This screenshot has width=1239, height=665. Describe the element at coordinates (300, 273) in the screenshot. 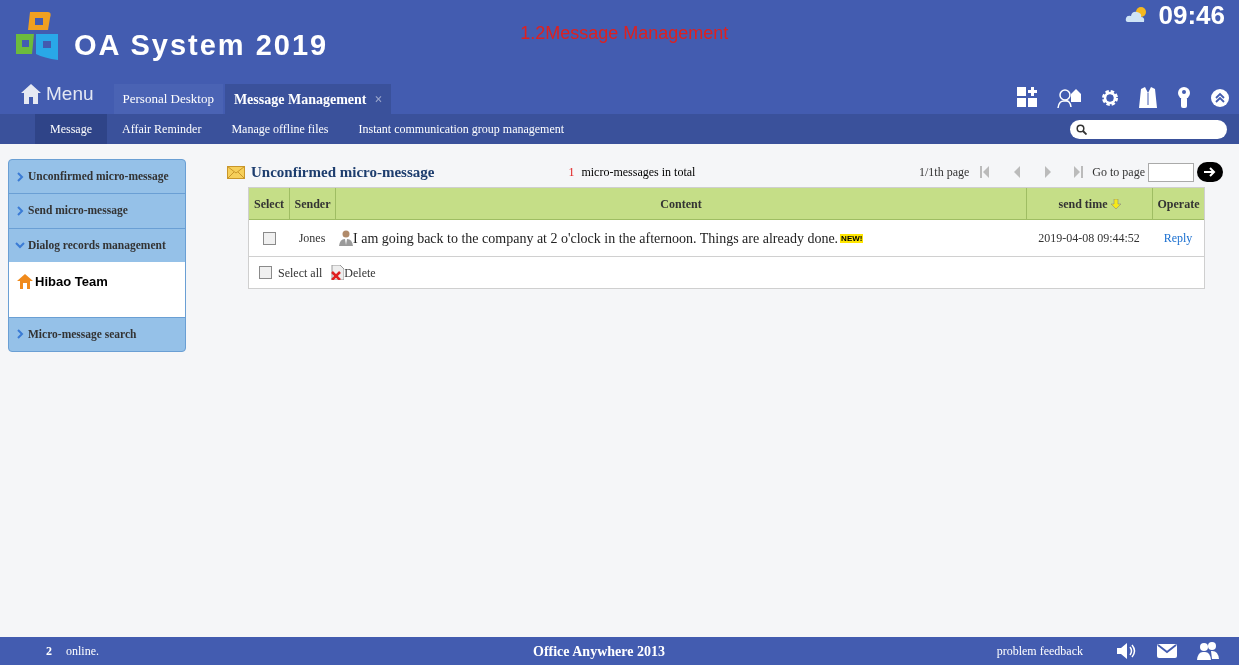

I see `select-all-label: Select all` at that location.